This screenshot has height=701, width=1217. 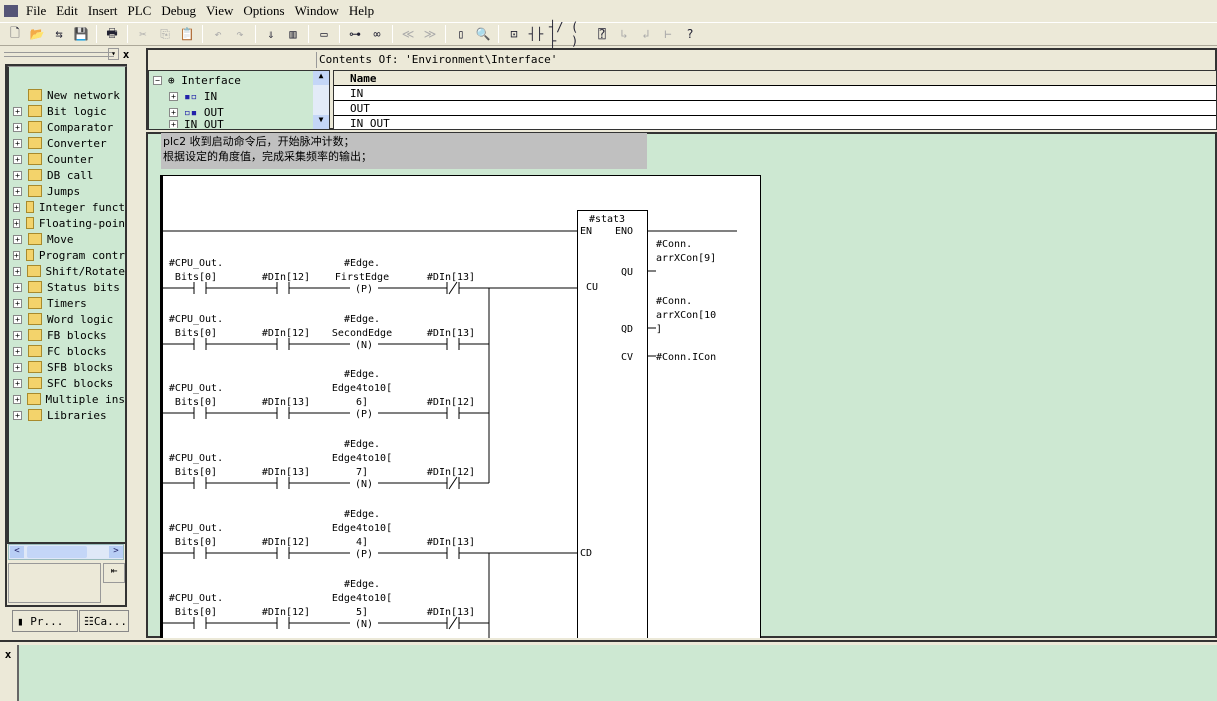 I want to click on pin-en: EN, so click(x=586, y=231).